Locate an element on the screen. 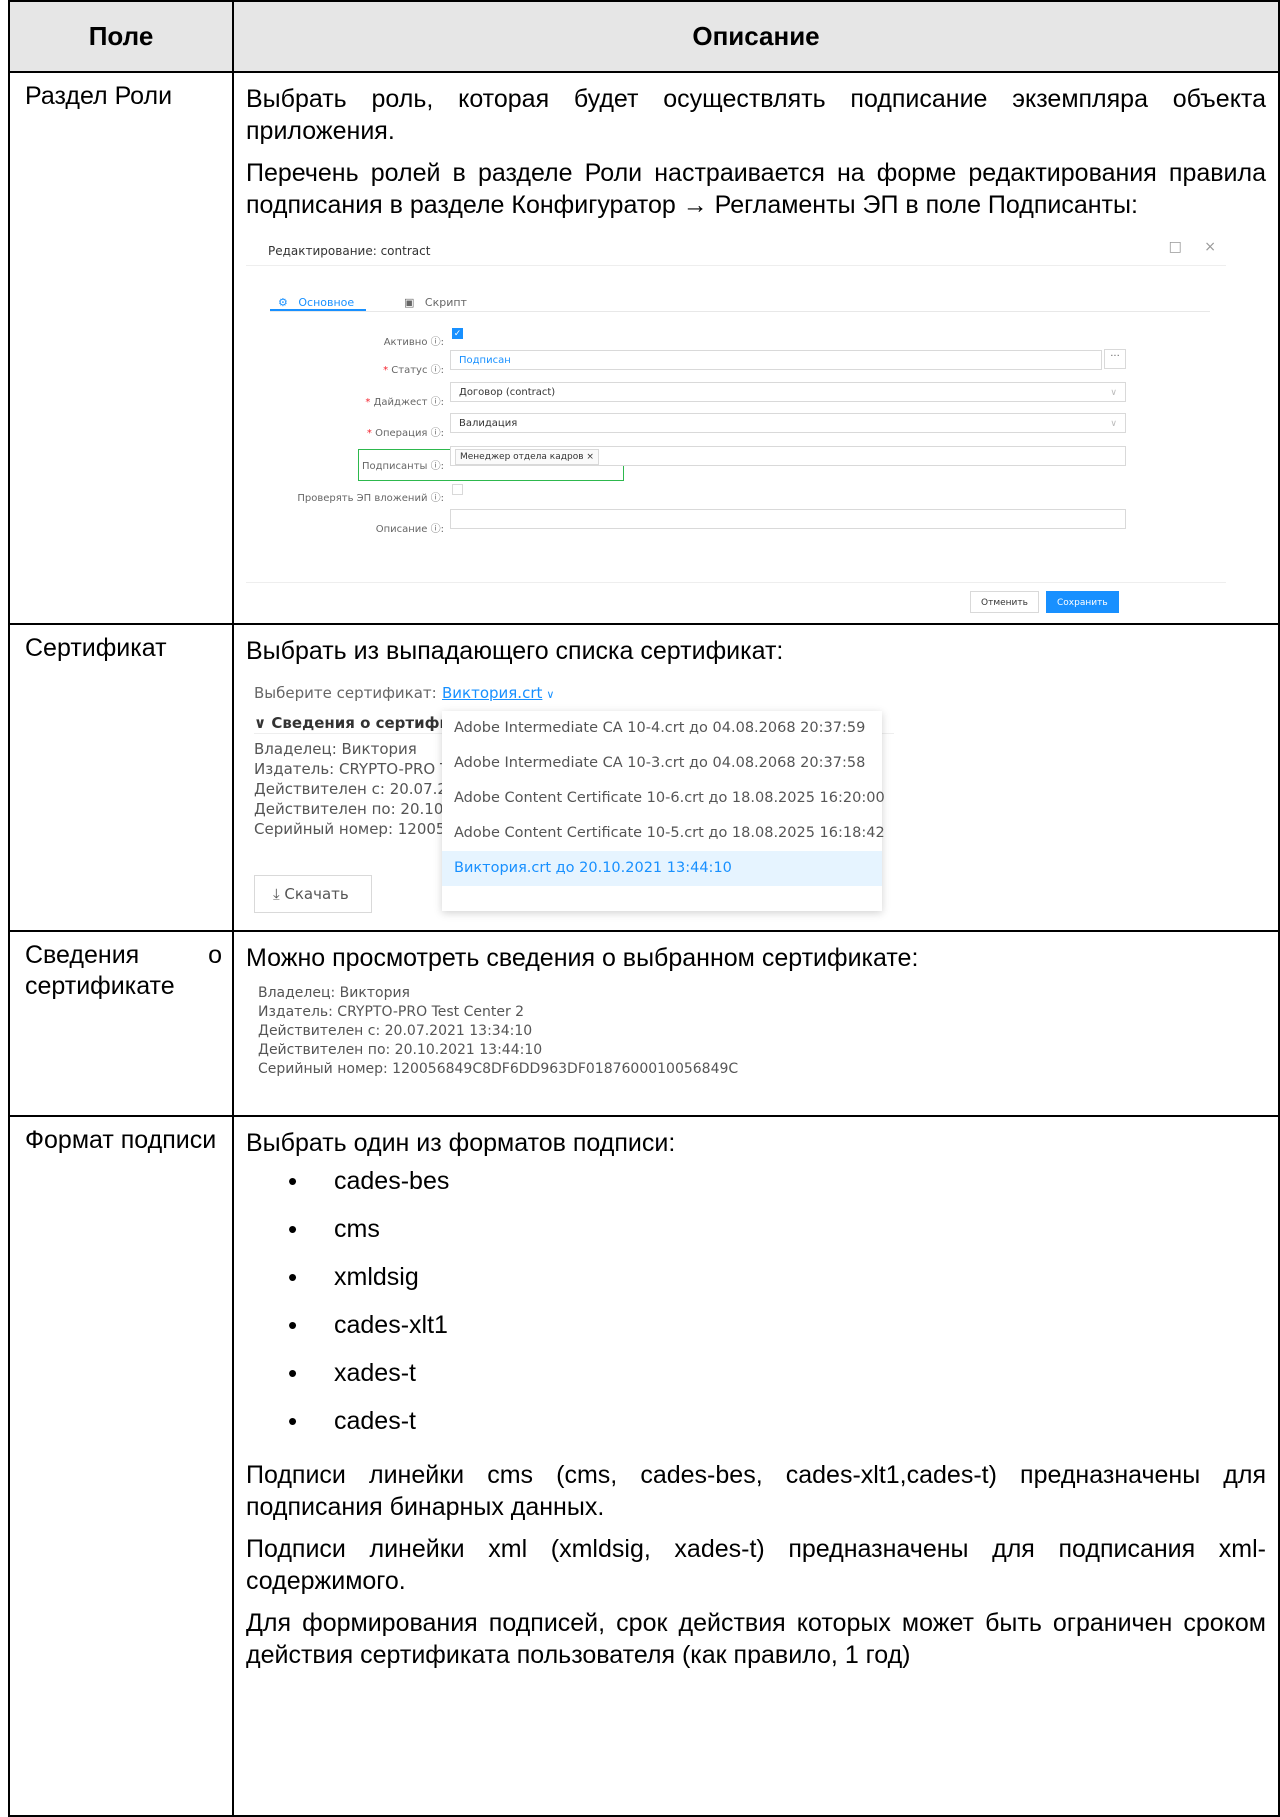  signer-tag: Менеджер отдела кадров × is located at coordinates (527, 457).